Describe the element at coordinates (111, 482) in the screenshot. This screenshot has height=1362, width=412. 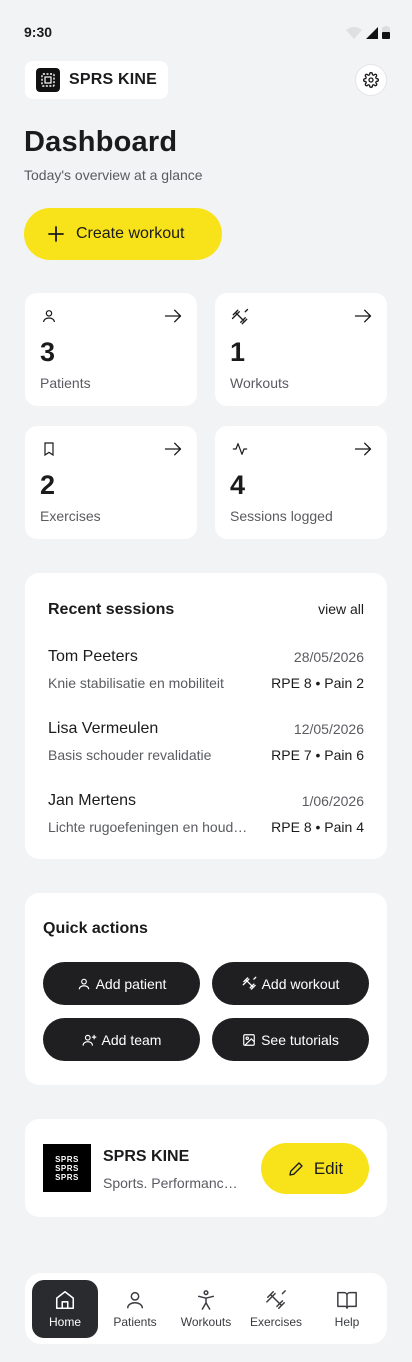
I see `stat-card-exercises: 2 Exercises` at that location.